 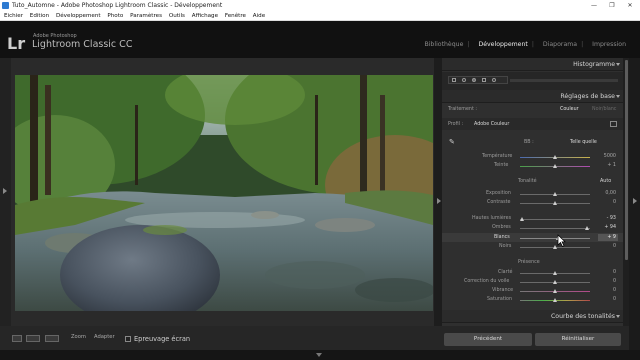 I want to click on clarity-label: Clarté, so click(x=505, y=272).